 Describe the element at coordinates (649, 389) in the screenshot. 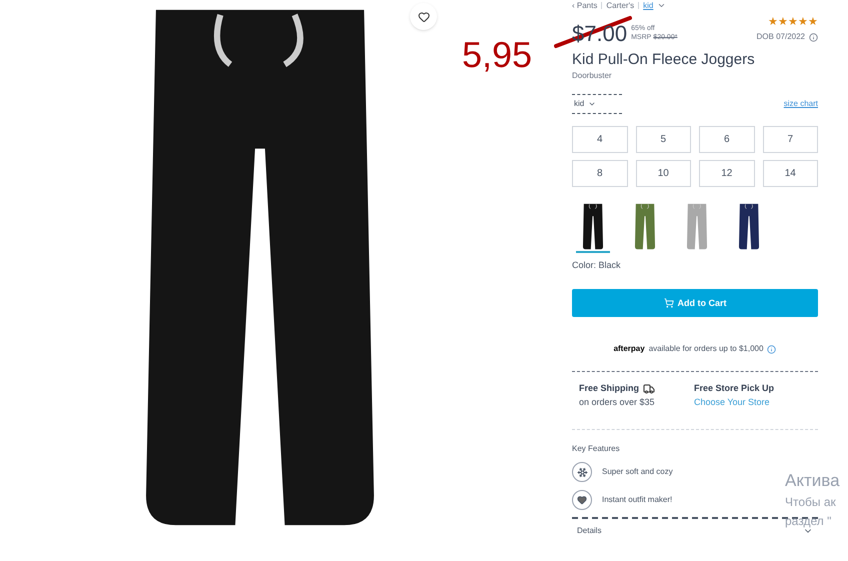

I see `truck-icon` at that location.